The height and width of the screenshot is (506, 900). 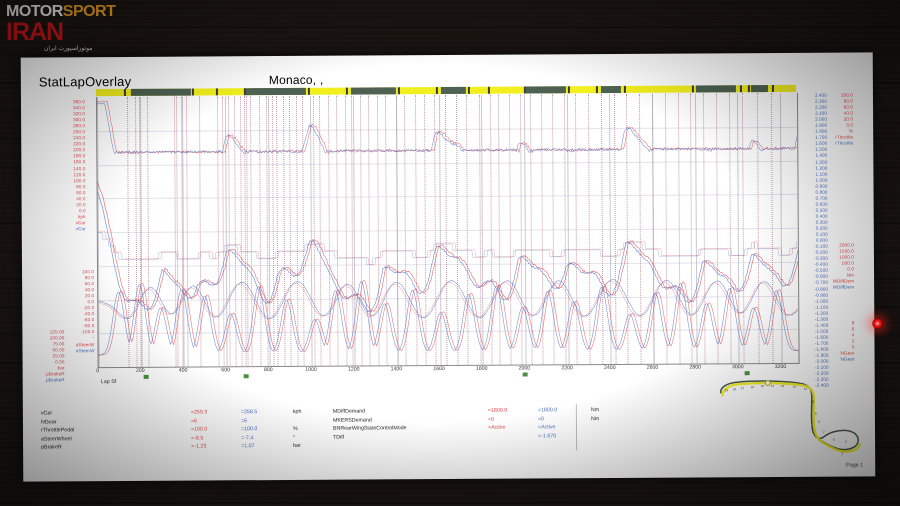 What do you see at coordinates (51, 447) in the screenshot?
I see `channel-name: pBrakeR` at bounding box center [51, 447].